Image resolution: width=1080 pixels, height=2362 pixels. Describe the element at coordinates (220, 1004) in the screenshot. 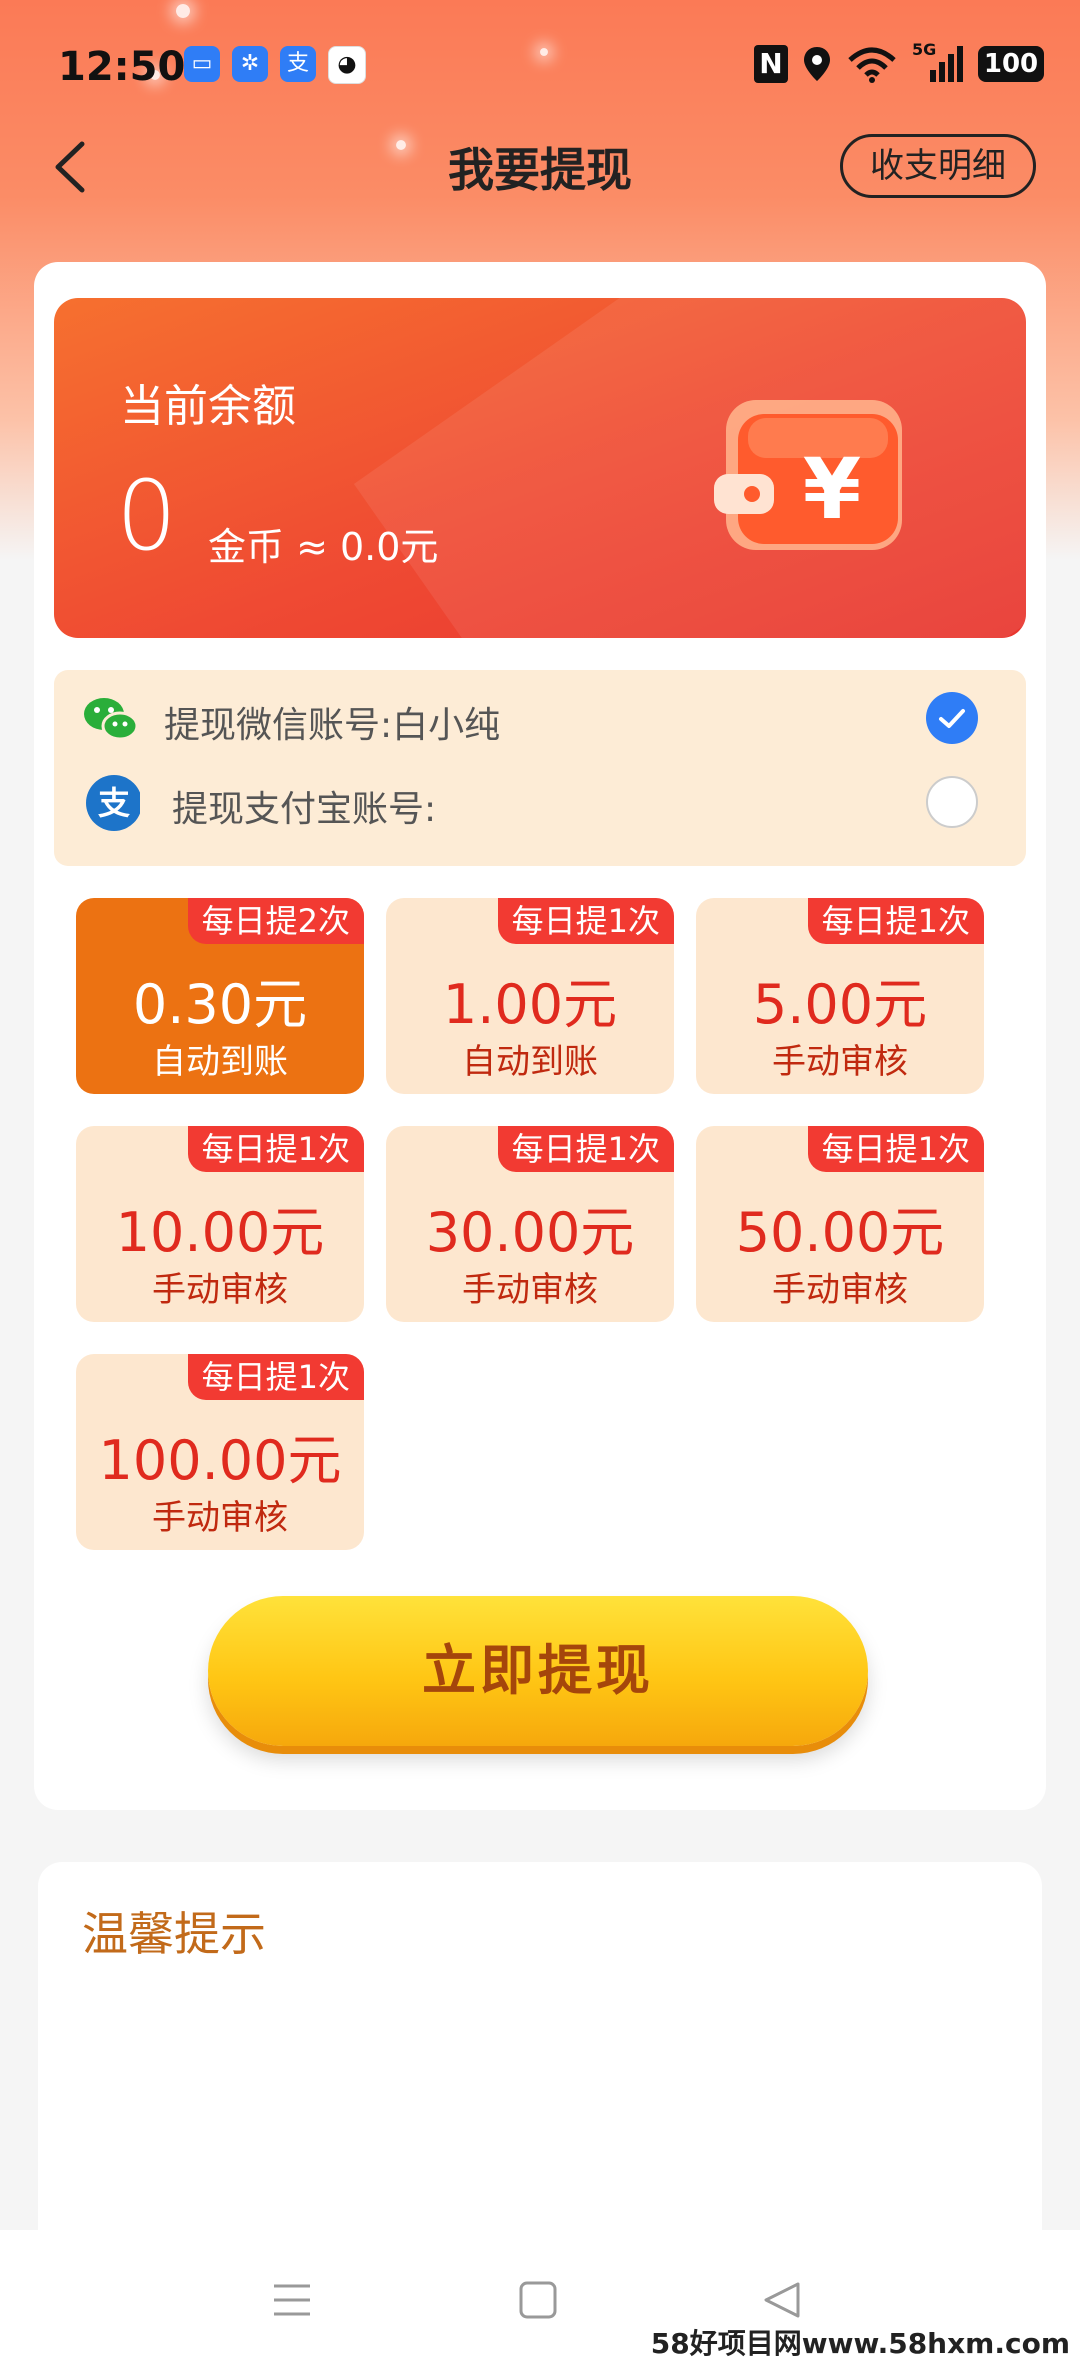

I see `option-amount: 0.30元` at that location.